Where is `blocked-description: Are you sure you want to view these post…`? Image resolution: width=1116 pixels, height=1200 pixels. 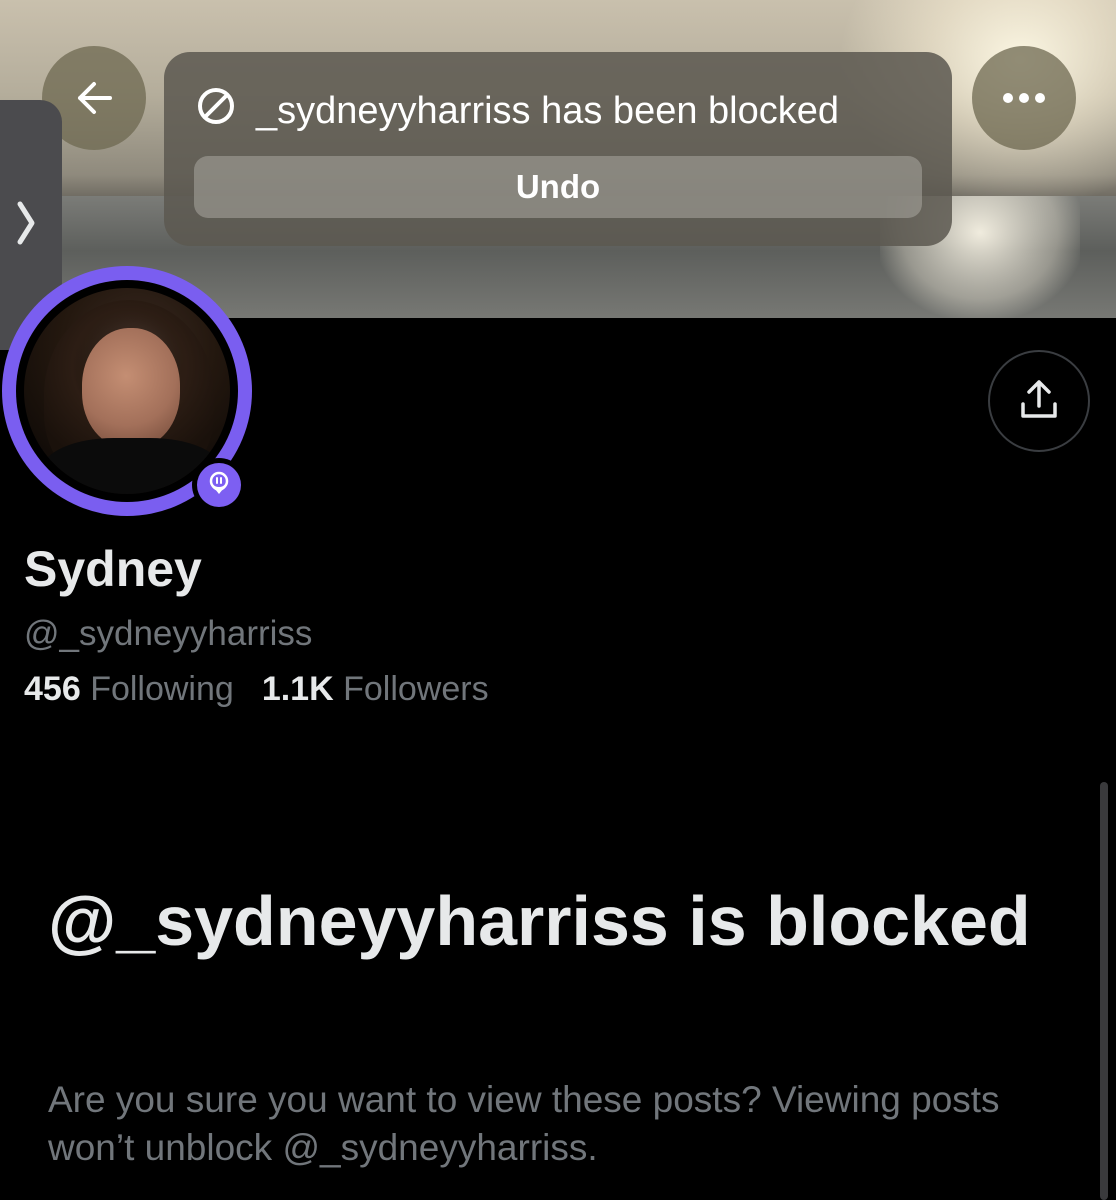
blocked-description: Are you sure you want to view these post… is located at coordinates (524, 1123).